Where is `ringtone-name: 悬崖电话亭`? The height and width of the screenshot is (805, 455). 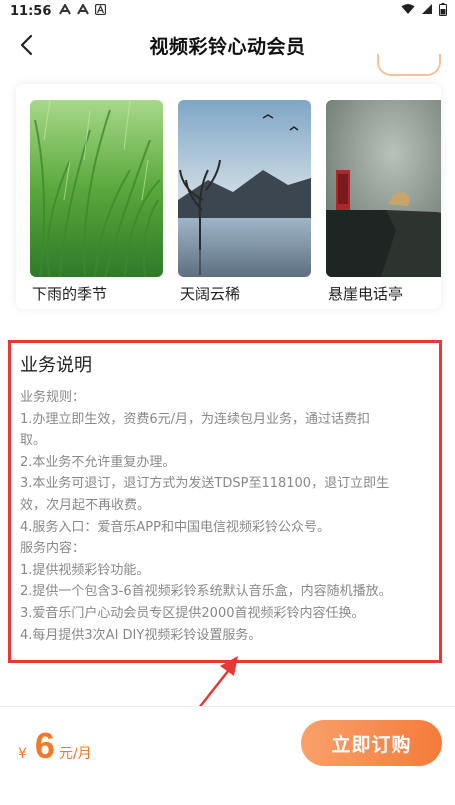 ringtone-name: 悬崖电话亭 is located at coordinates (366, 294).